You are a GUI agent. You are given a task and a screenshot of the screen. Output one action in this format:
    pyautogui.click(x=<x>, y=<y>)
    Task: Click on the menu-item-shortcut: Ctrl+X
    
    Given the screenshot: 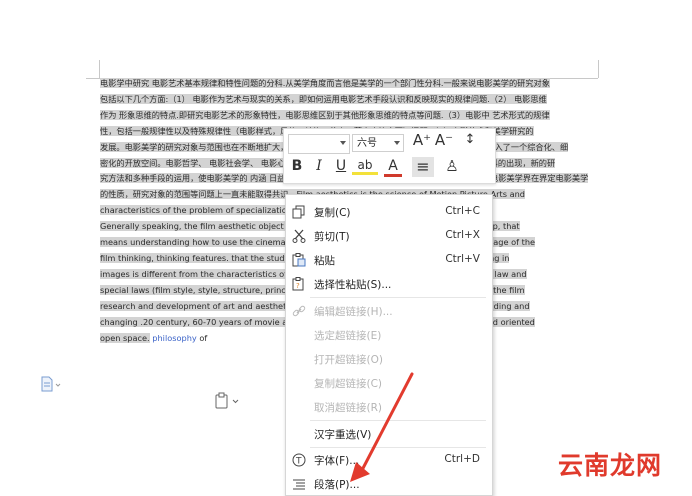 What is the action you would take?
    pyautogui.click(x=462, y=235)
    